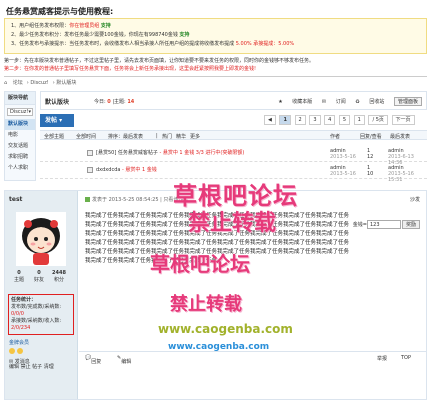 Image resolution: width=431 pixels, height=400 pixels. I want to click on reward-button: 奖励, so click(410, 224).